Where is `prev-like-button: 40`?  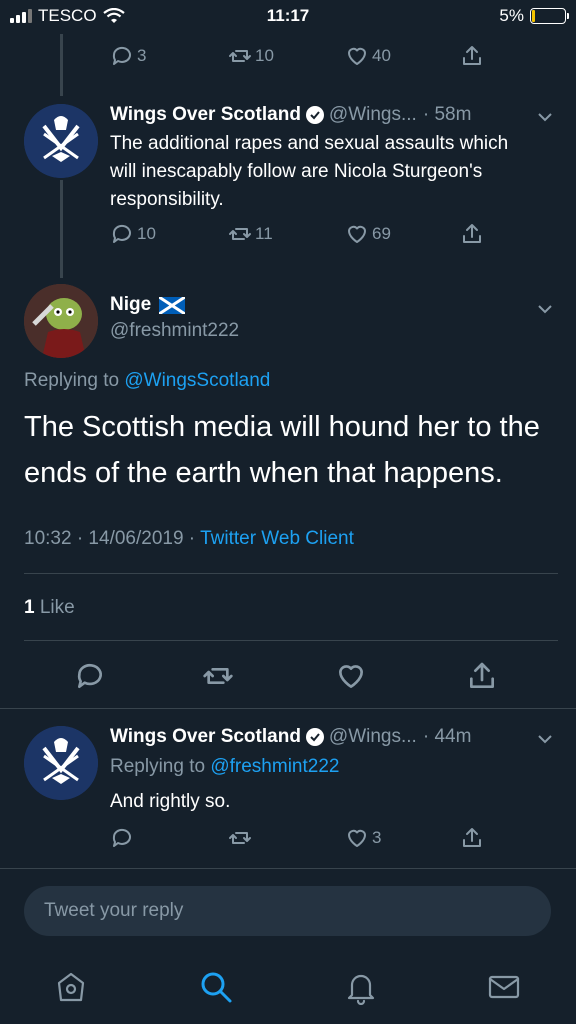 prev-like-button: 40 is located at coordinates (368, 56).